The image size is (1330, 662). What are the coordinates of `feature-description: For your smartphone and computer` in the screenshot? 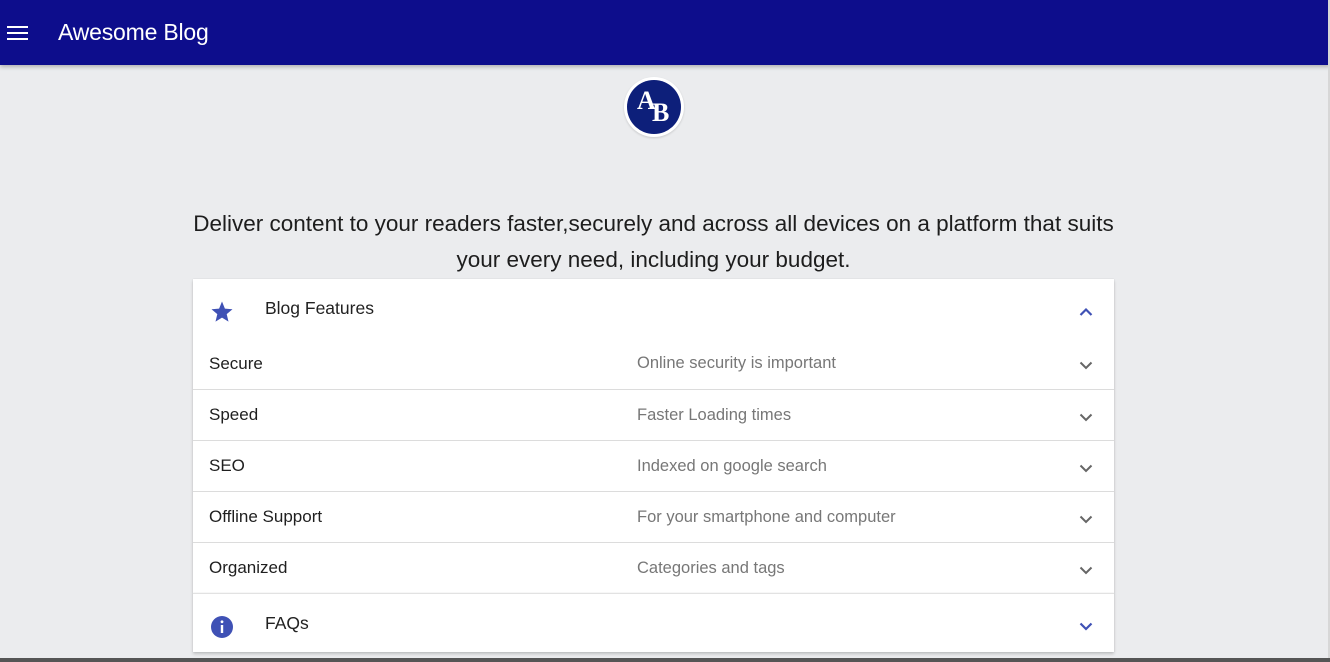 It's located at (766, 516).